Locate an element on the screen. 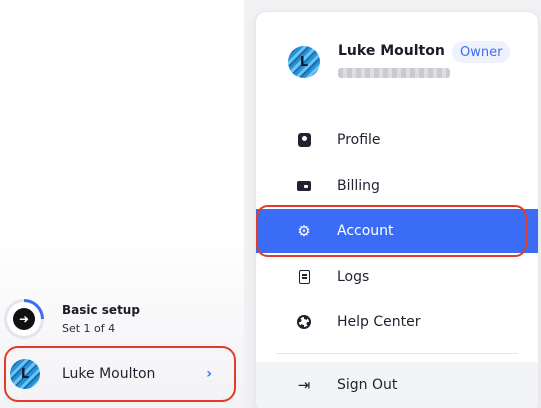 The width and height of the screenshot is (541, 408). menu-item-billing: Billing is located at coordinates (397, 186).